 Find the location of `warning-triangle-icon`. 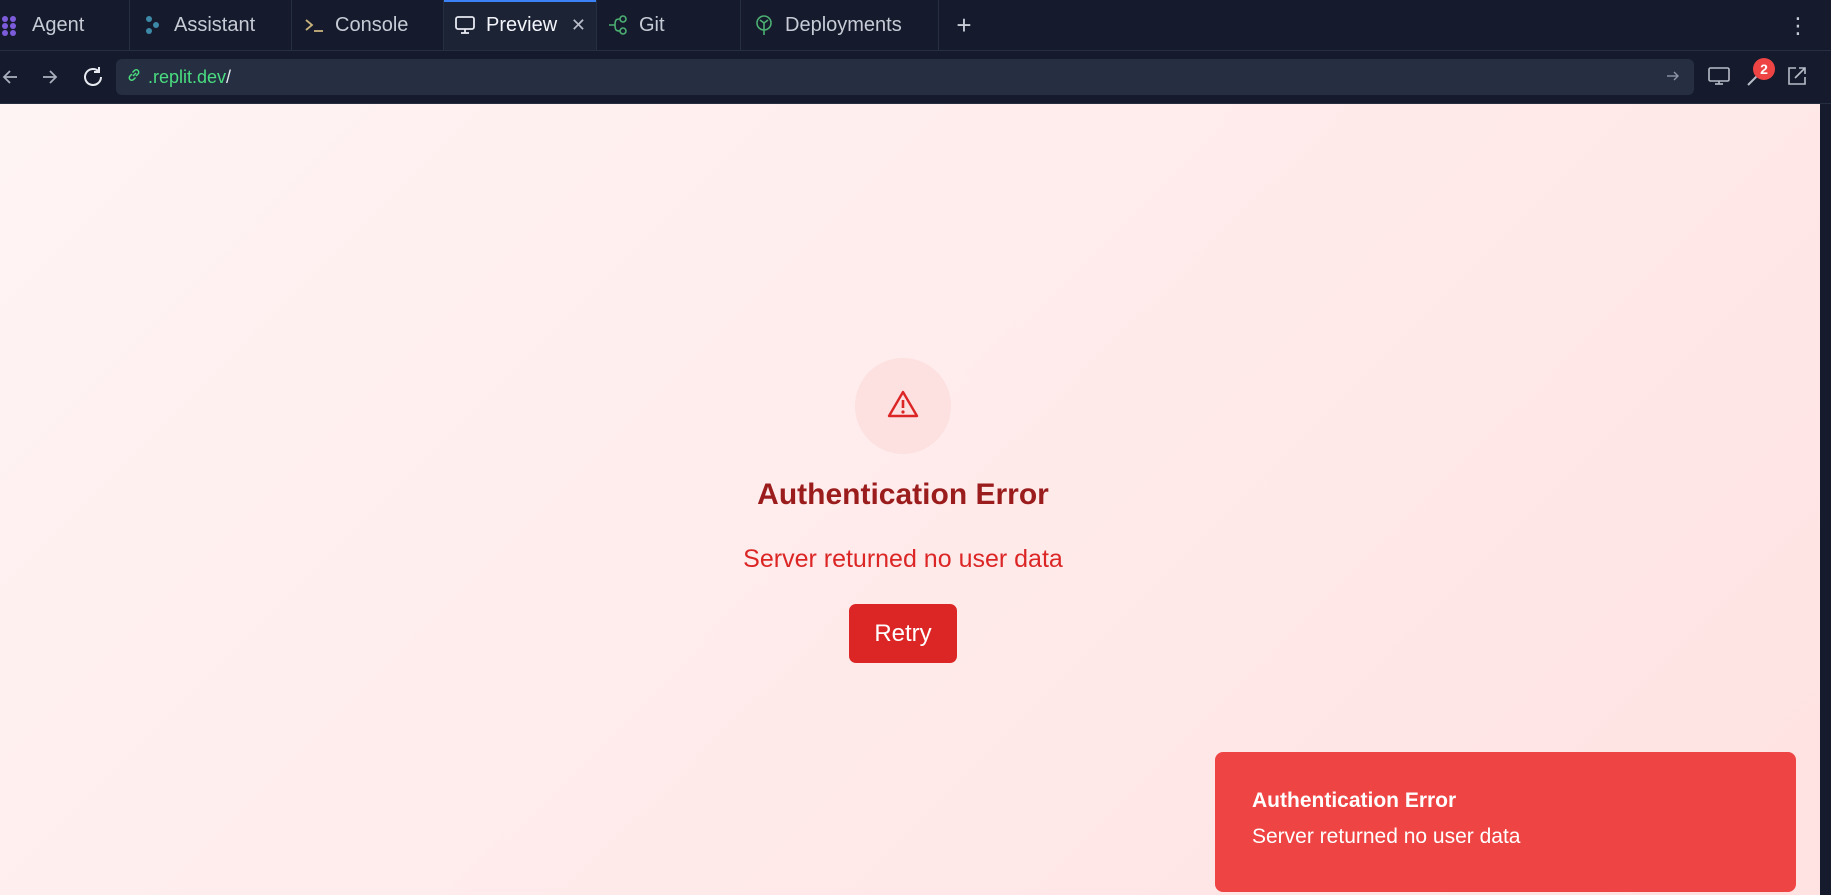

warning-triangle-icon is located at coordinates (903, 406).